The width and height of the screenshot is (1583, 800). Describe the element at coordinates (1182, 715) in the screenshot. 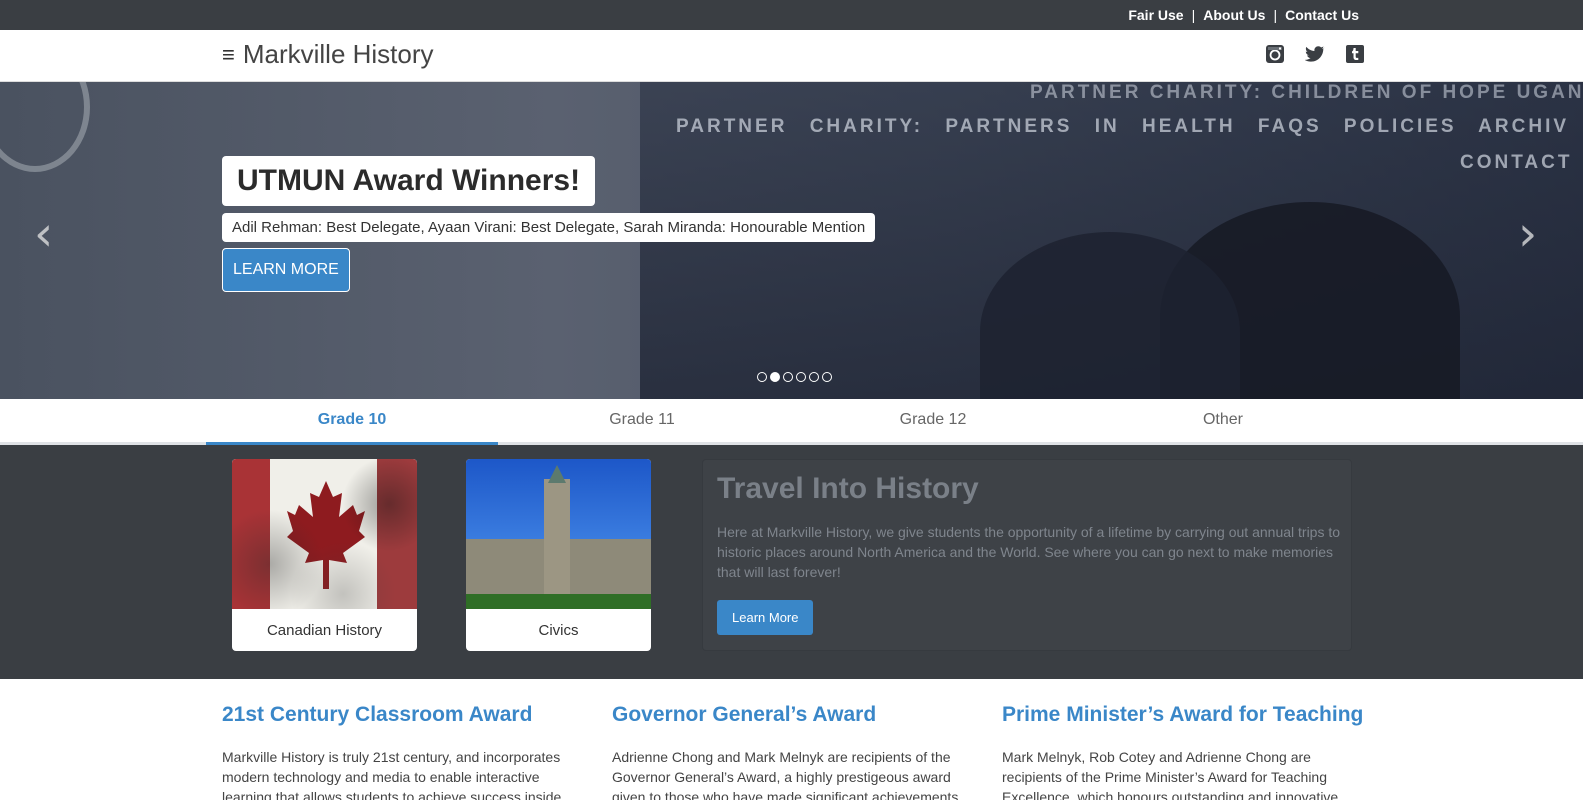

I see `award-title: Prime Minister’s Award for Teaching` at that location.